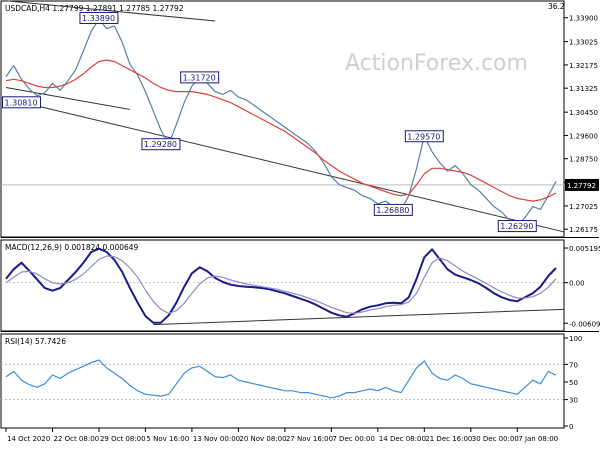 This screenshot has height=450, width=600. I want to click on y-tick-label: 100, so click(575, 339).